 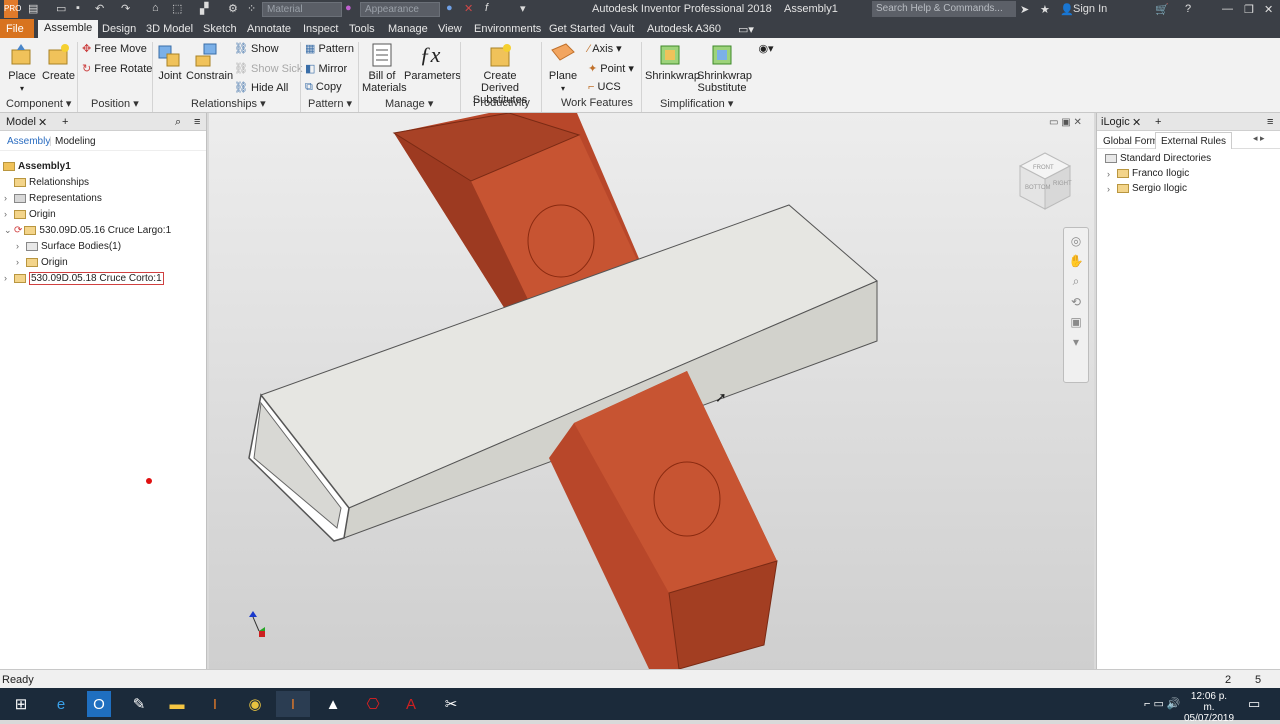 What do you see at coordinates (33, 8) in the screenshot?
I see `new-icon: ▤` at bounding box center [33, 8].